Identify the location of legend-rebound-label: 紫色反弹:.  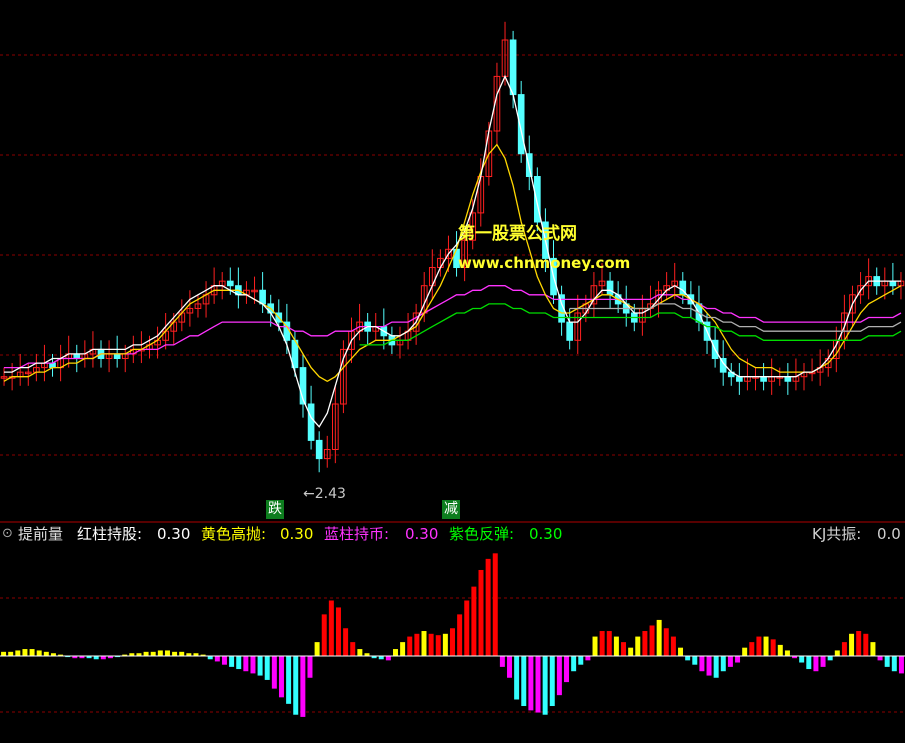
(482, 534).